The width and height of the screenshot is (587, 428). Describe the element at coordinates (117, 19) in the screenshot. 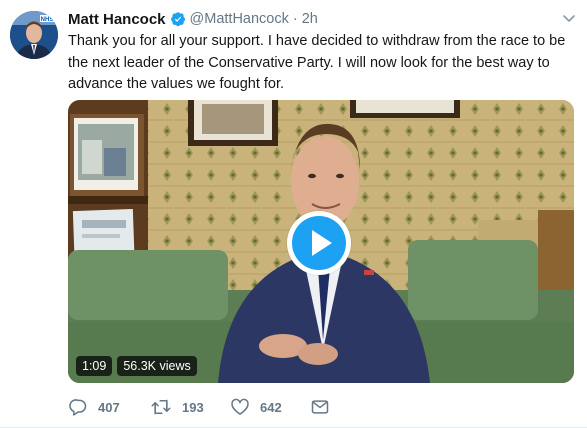

I see `author-name: Matt Hancock` at that location.